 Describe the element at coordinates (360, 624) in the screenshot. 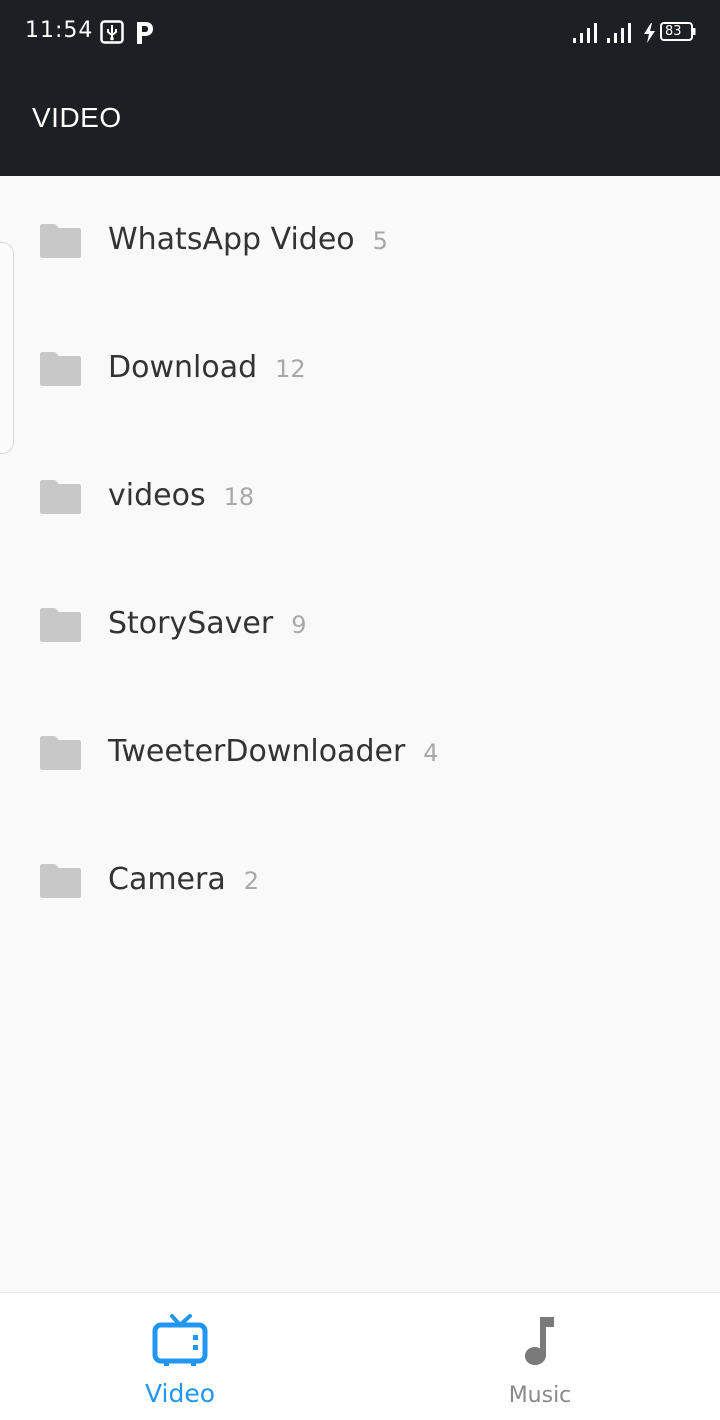

I see `folder-item-storysaver: StorySaver 9` at that location.